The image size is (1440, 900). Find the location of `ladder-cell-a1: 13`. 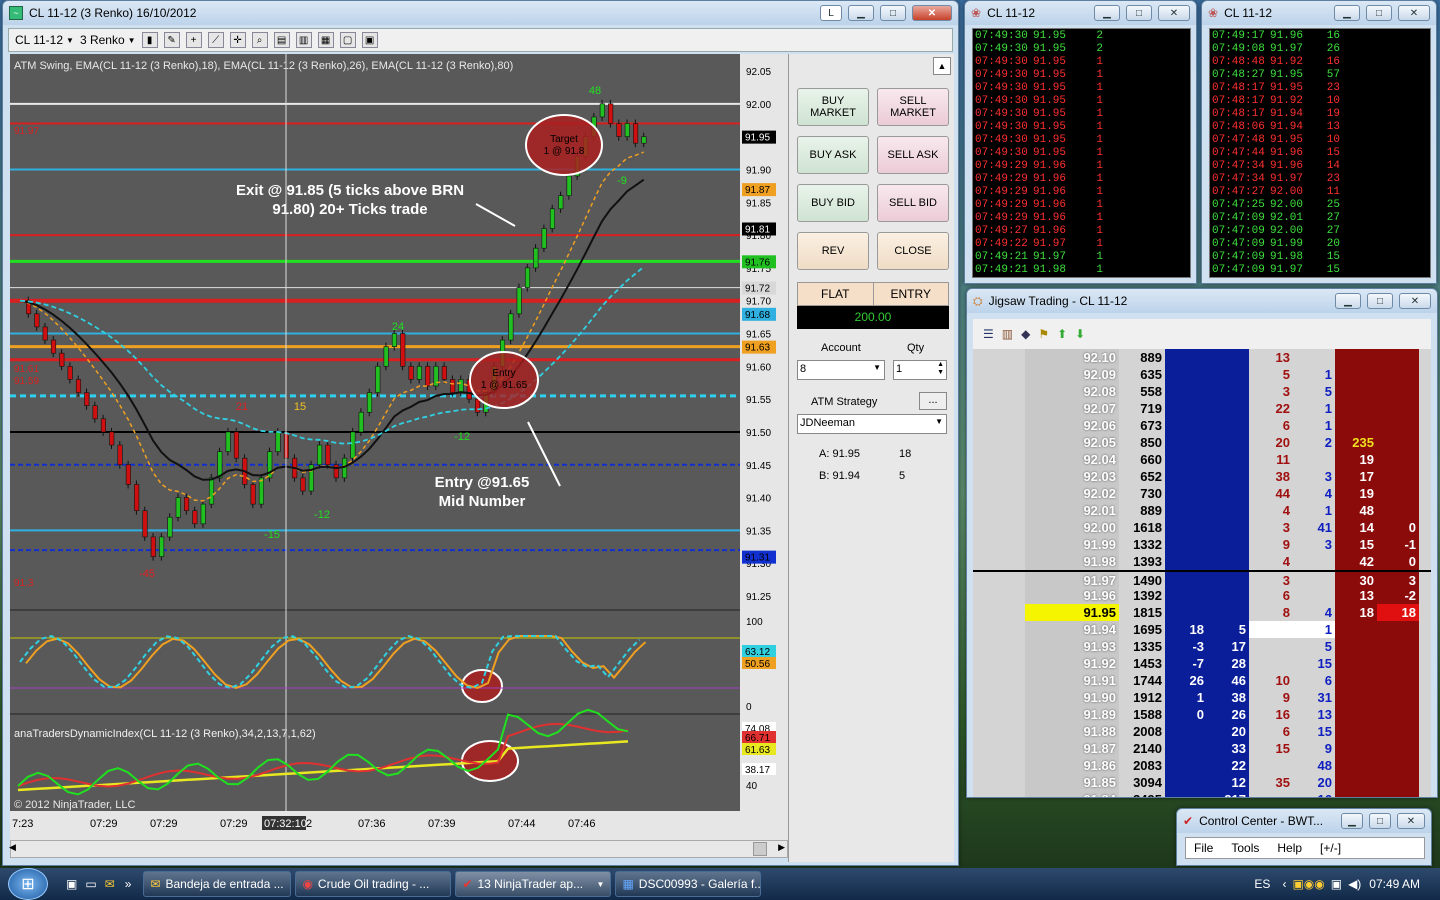

ladder-cell-a1: 13 is located at coordinates (1356, 595).